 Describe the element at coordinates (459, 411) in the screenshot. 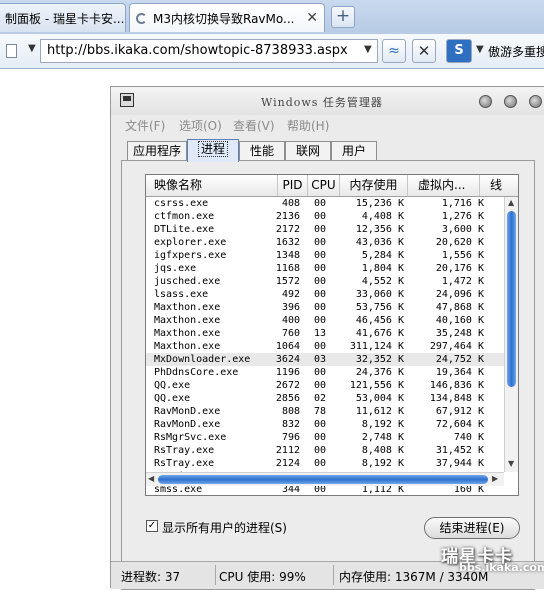

I see `process-virtual-memory-cell: 67,912 K` at that location.